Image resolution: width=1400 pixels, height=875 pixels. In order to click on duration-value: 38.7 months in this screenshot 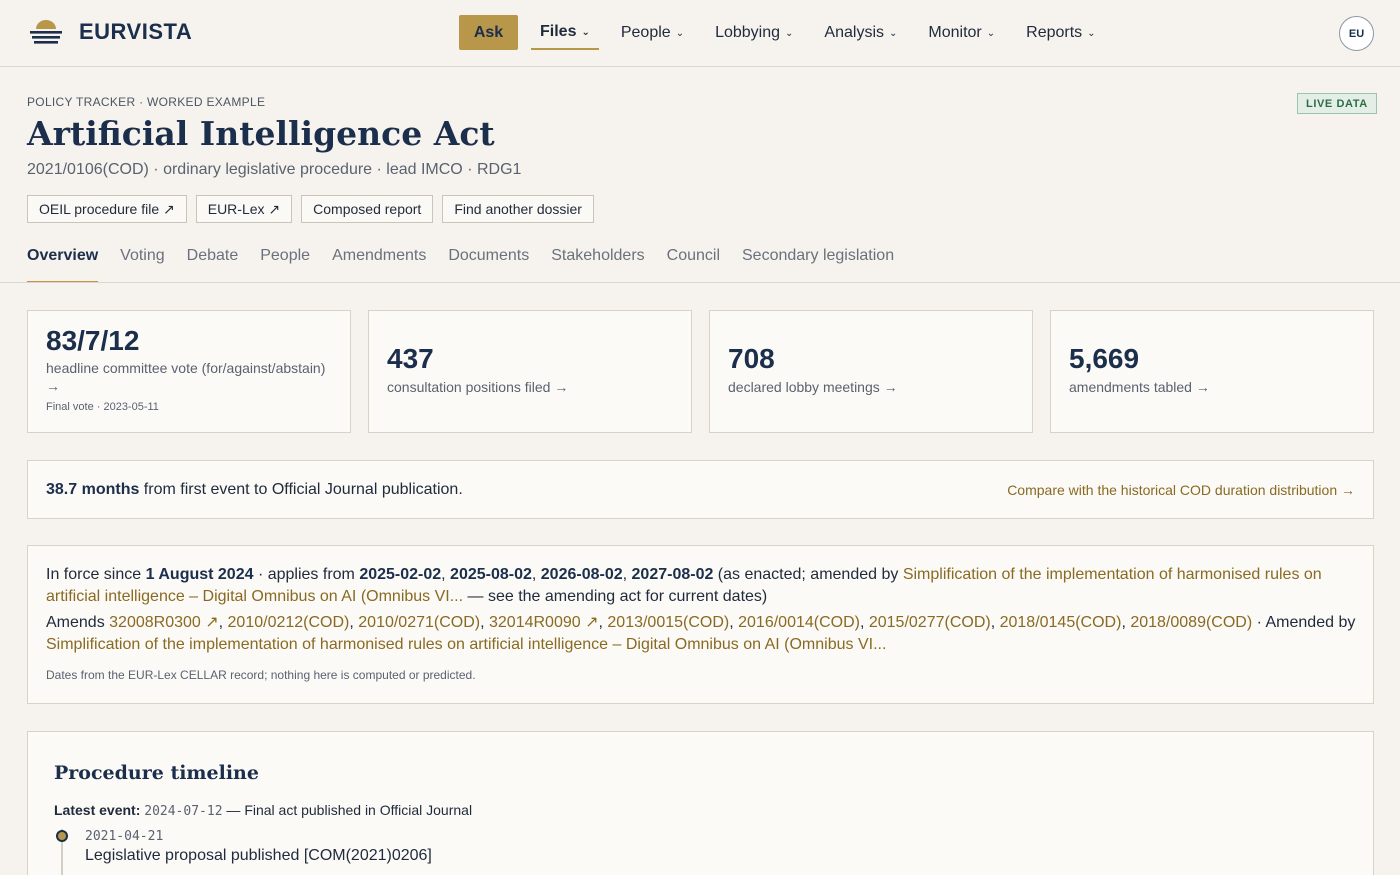, I will do `click(93, 489)`.